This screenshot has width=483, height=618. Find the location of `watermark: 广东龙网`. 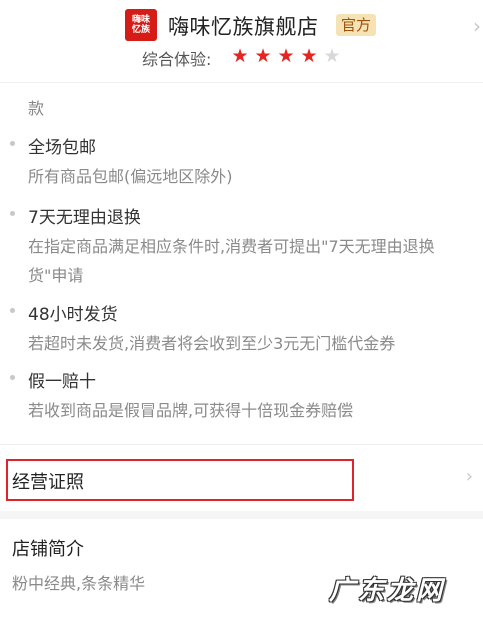

watermark: 广东龙网 is located at coordinates (386, 591).